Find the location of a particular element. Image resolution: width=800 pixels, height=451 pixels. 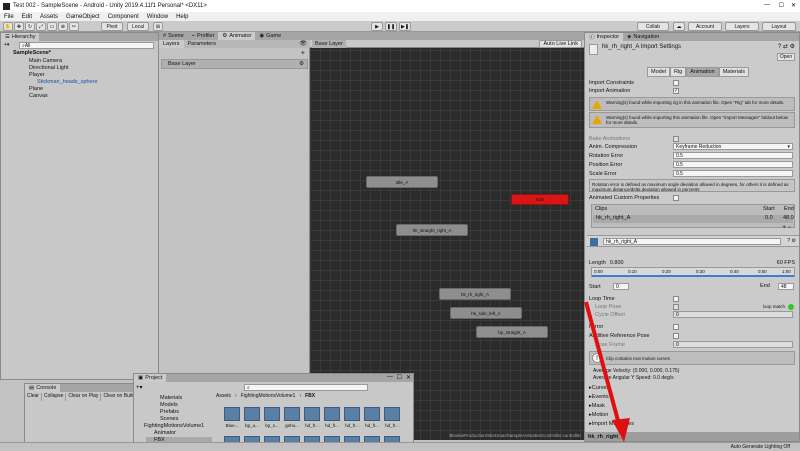

tab-console: ▤ Console is located at coordinates (43, 388).